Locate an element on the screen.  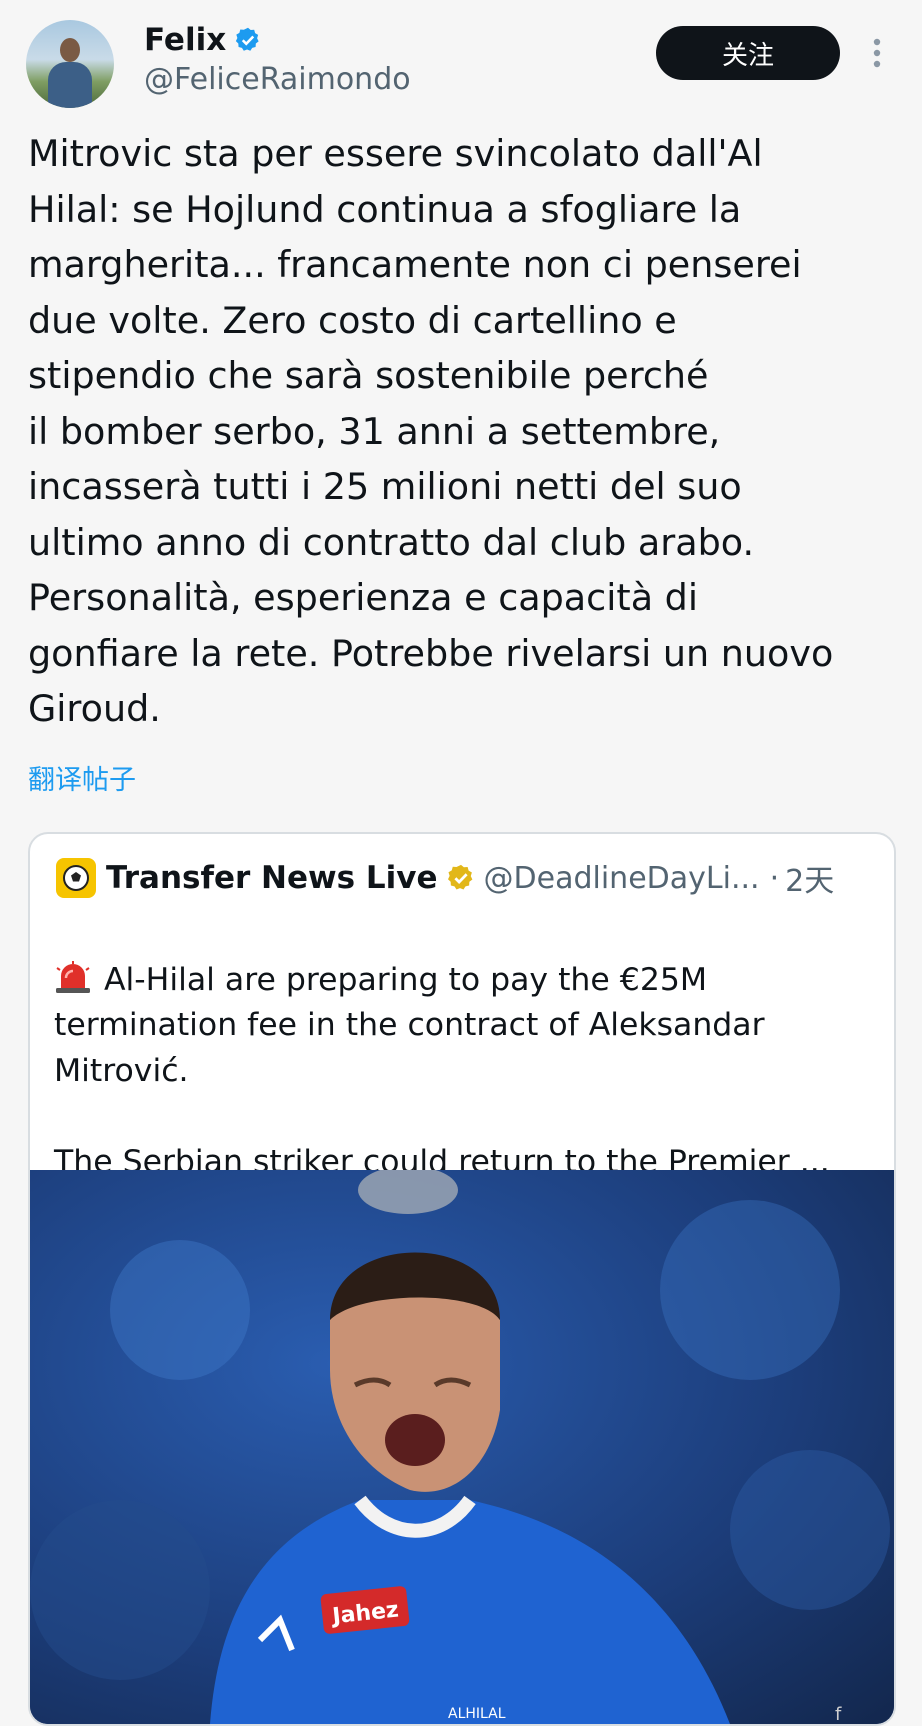
verified-badge-icon is located at coordinates (247, 39).